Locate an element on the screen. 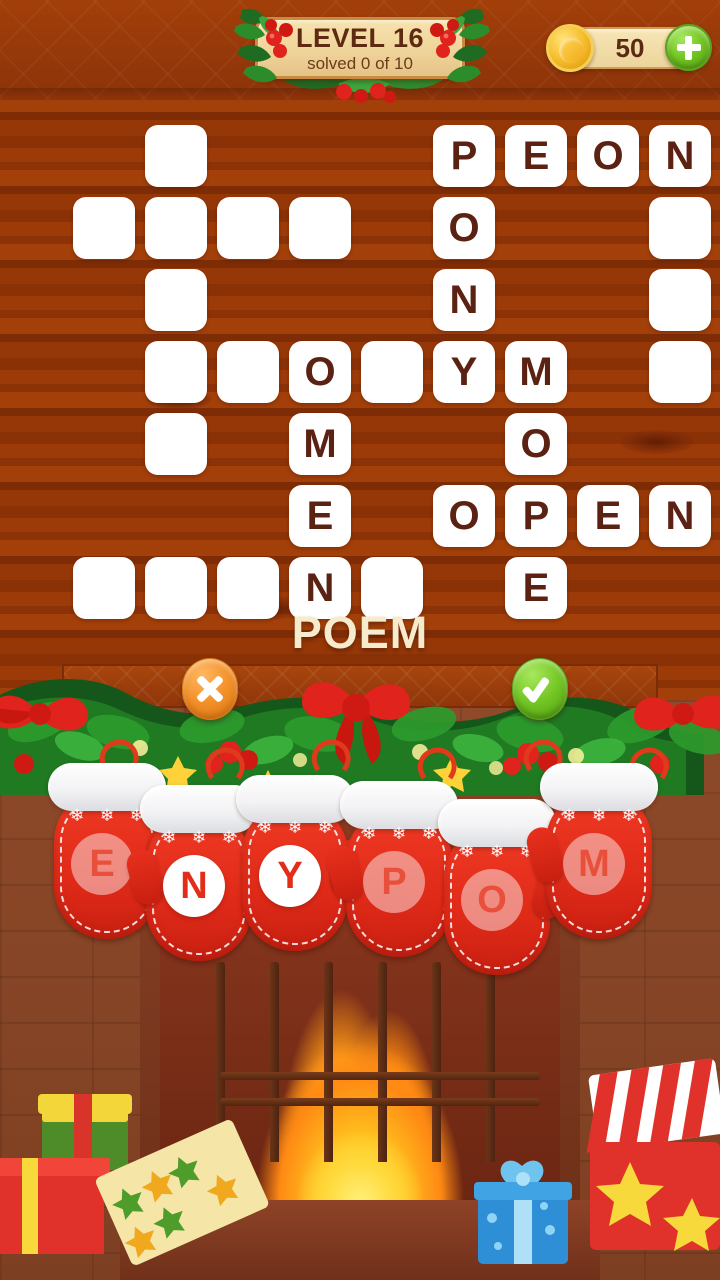  gift-blue is located at coordinates (523, 1212).